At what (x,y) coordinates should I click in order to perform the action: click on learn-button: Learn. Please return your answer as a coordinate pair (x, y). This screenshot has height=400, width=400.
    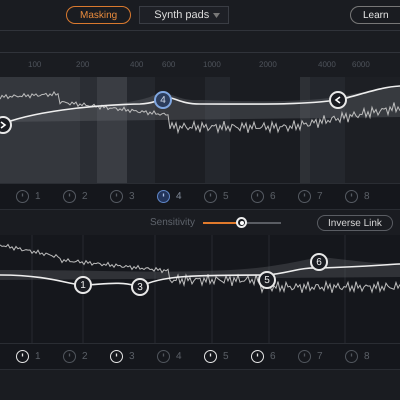
    Looking at the image, I should click on (375, 15).